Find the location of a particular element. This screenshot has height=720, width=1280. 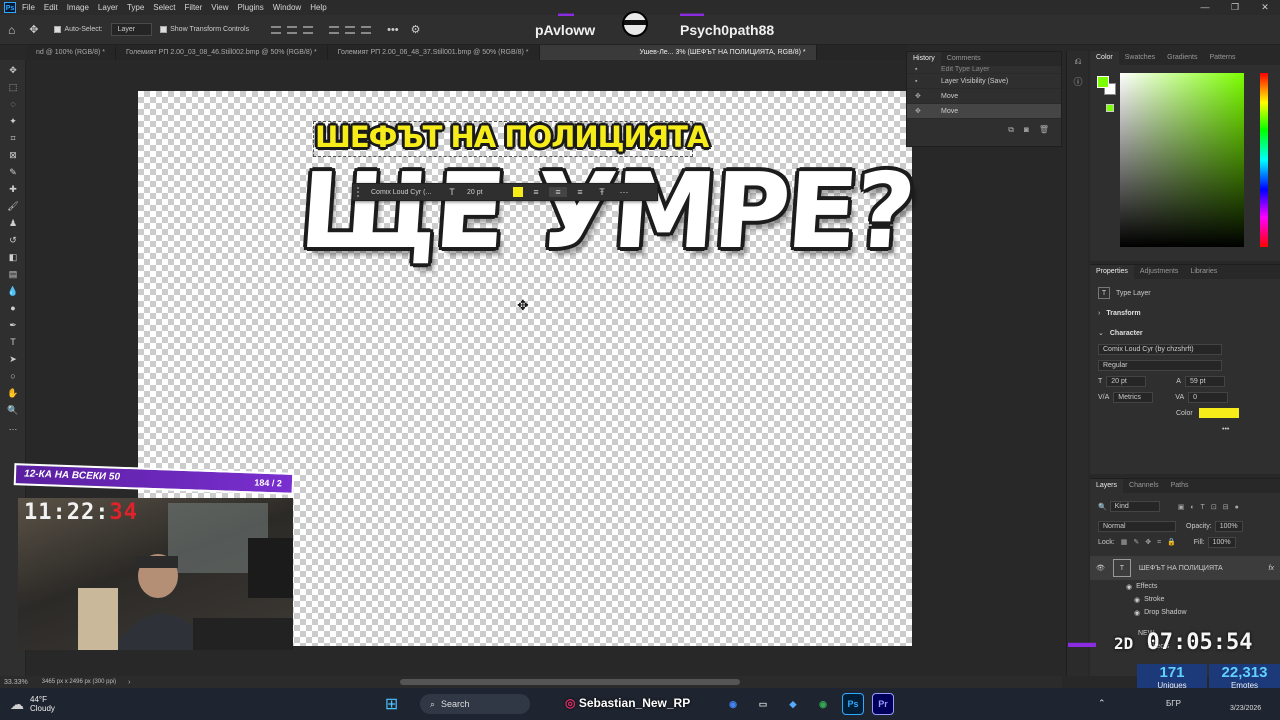

font-family-dropdown: Comix Loud Cyr (by chzshrft) is located at coordinates (1160, 349).